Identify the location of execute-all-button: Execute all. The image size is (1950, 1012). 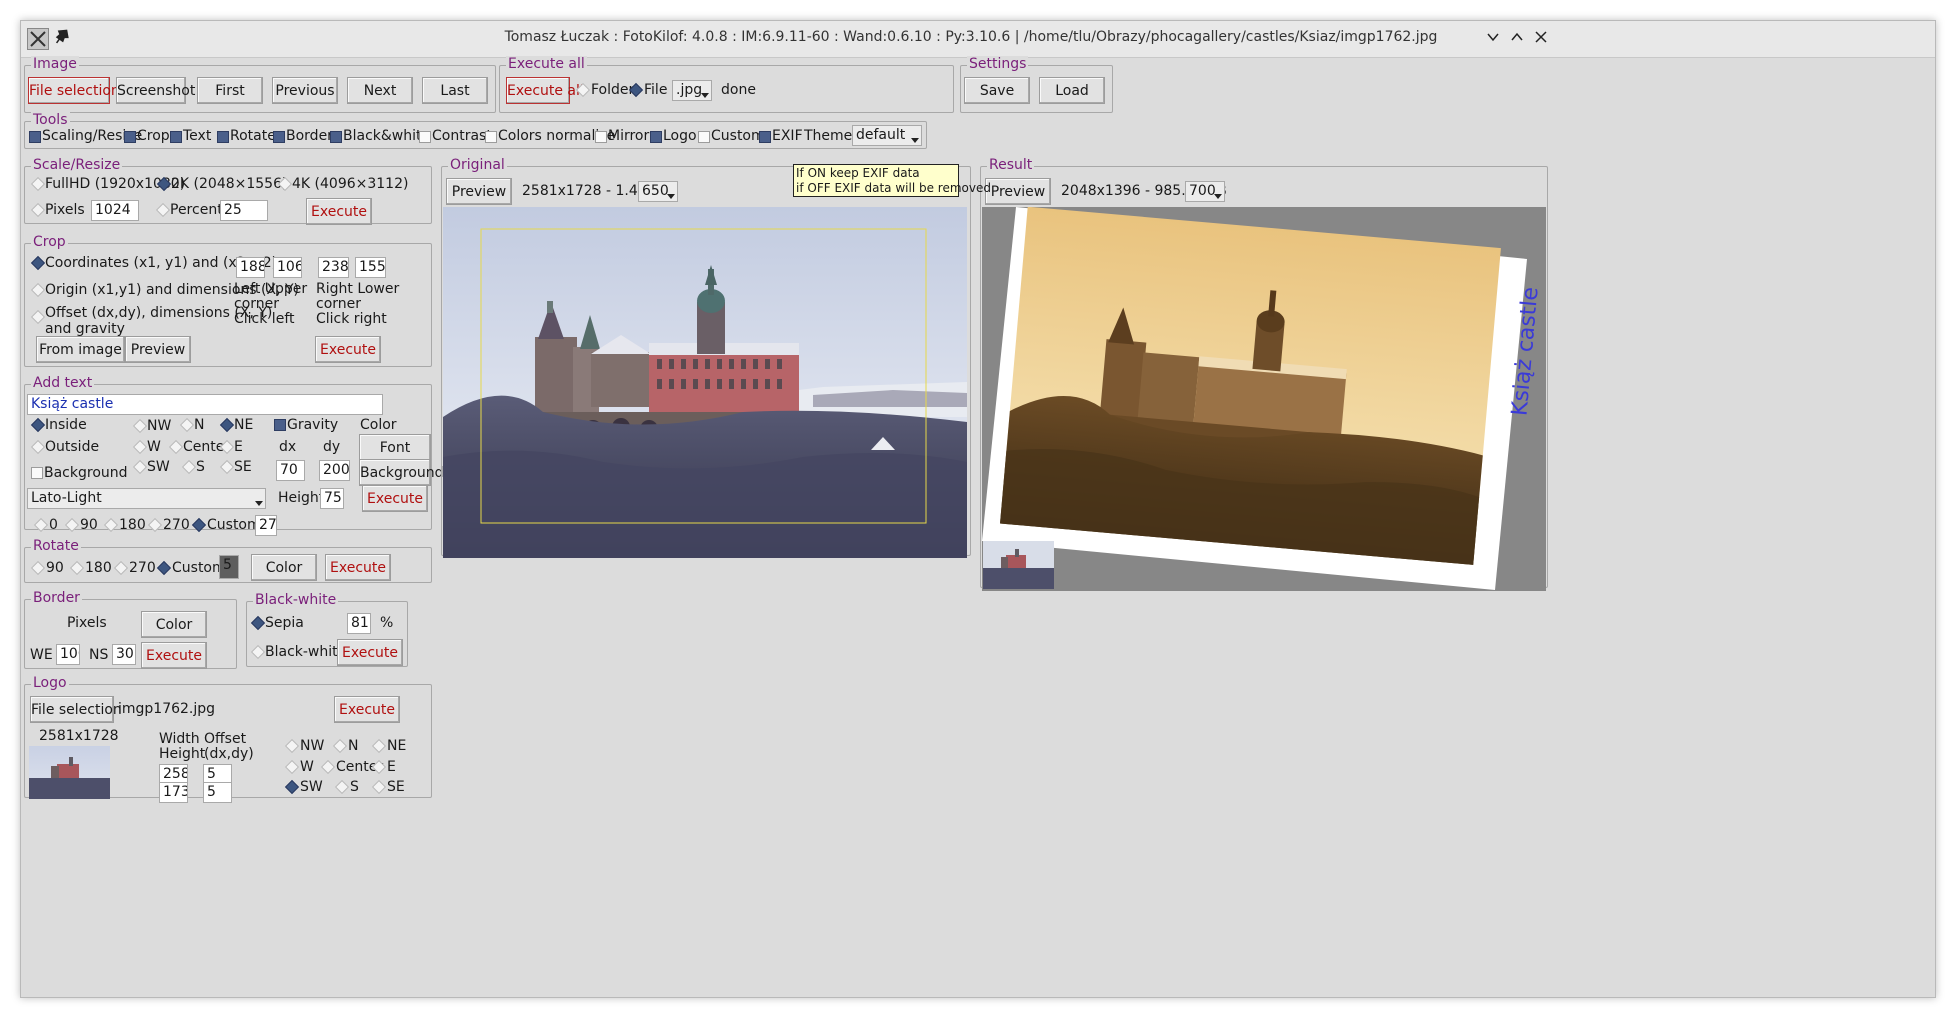
(545, 90).